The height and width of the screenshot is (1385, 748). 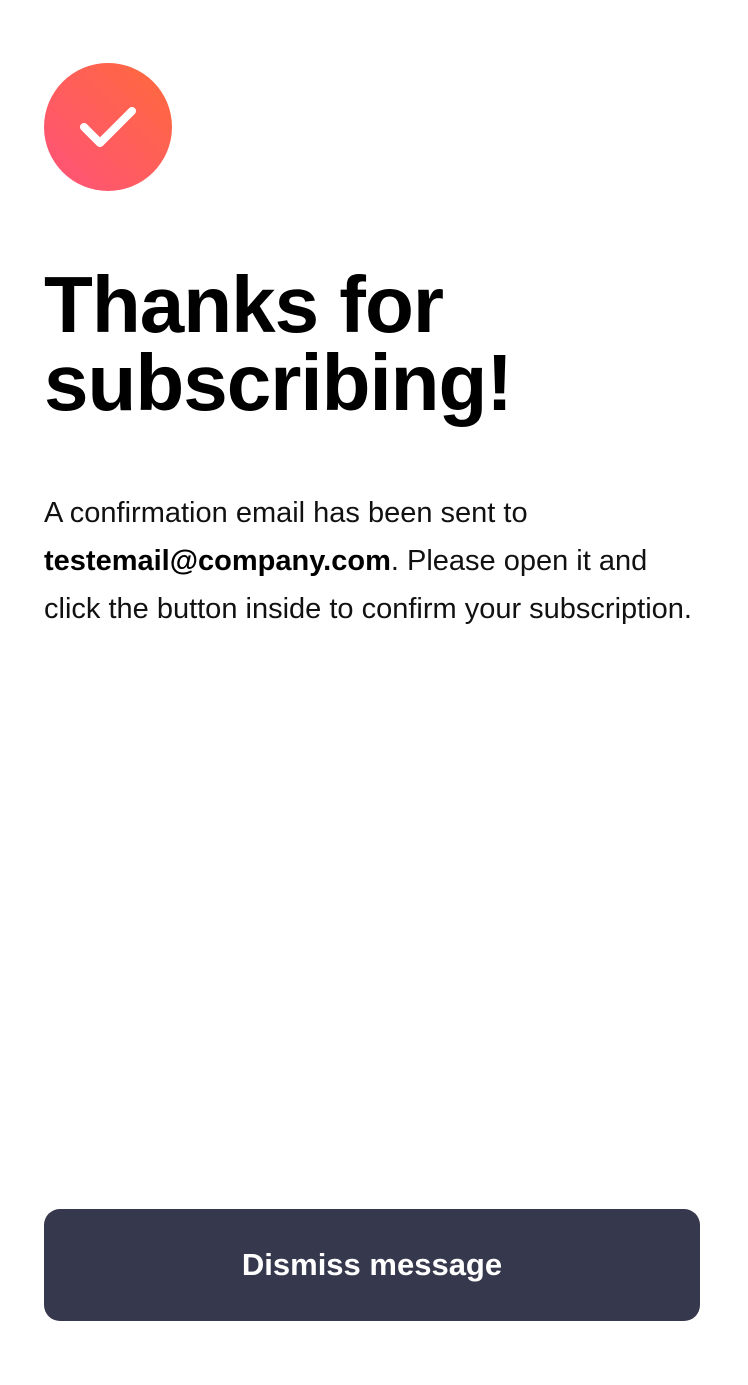 I want to click on email-address: testemail@company.com, so click(x=217, y=561).